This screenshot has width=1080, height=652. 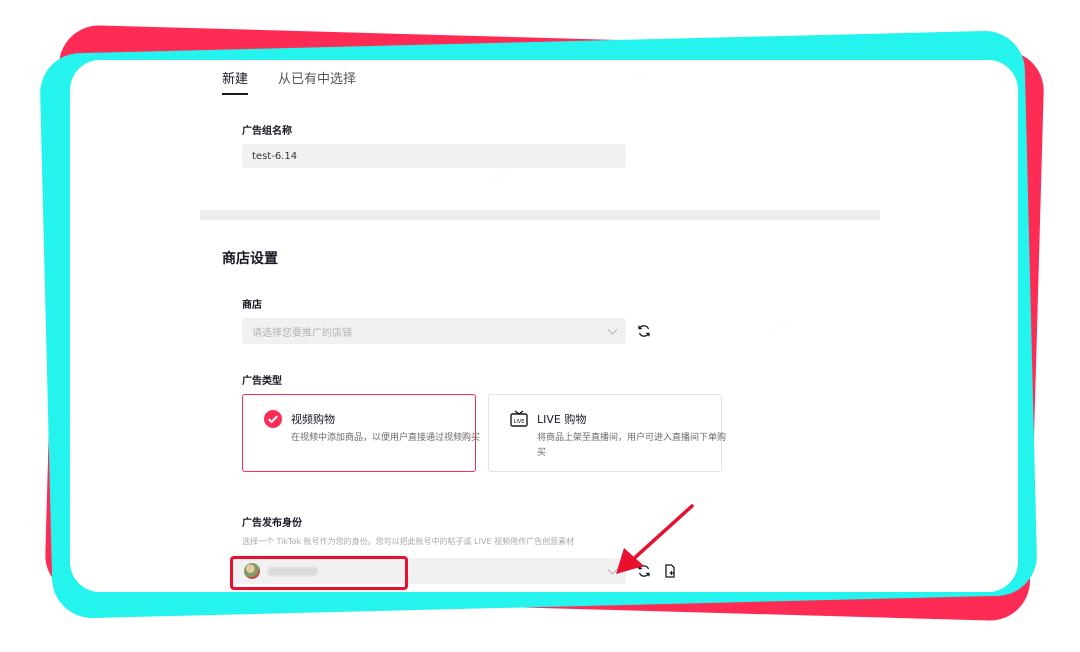 What do you see at coordinates (302, 333) in the screenshot?
I see `shop-select-placeholder: 请选择您要推广的店铺` at bounding box center [302, 333].